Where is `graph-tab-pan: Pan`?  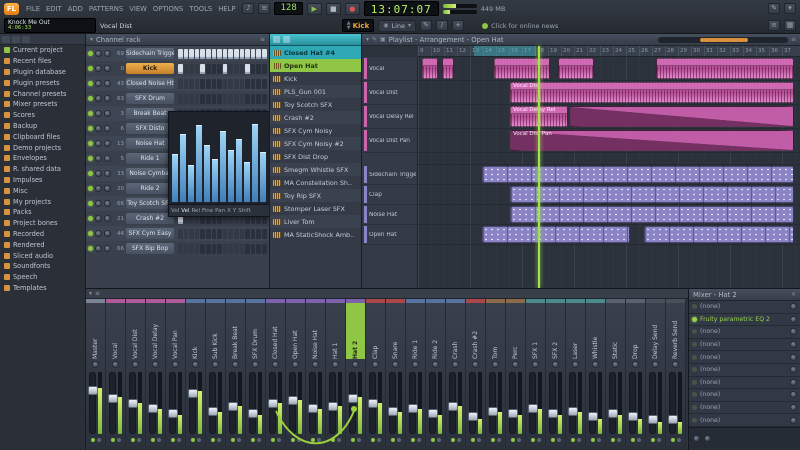
graph-tab-pan: Pan is located at coordinates (220, 211).